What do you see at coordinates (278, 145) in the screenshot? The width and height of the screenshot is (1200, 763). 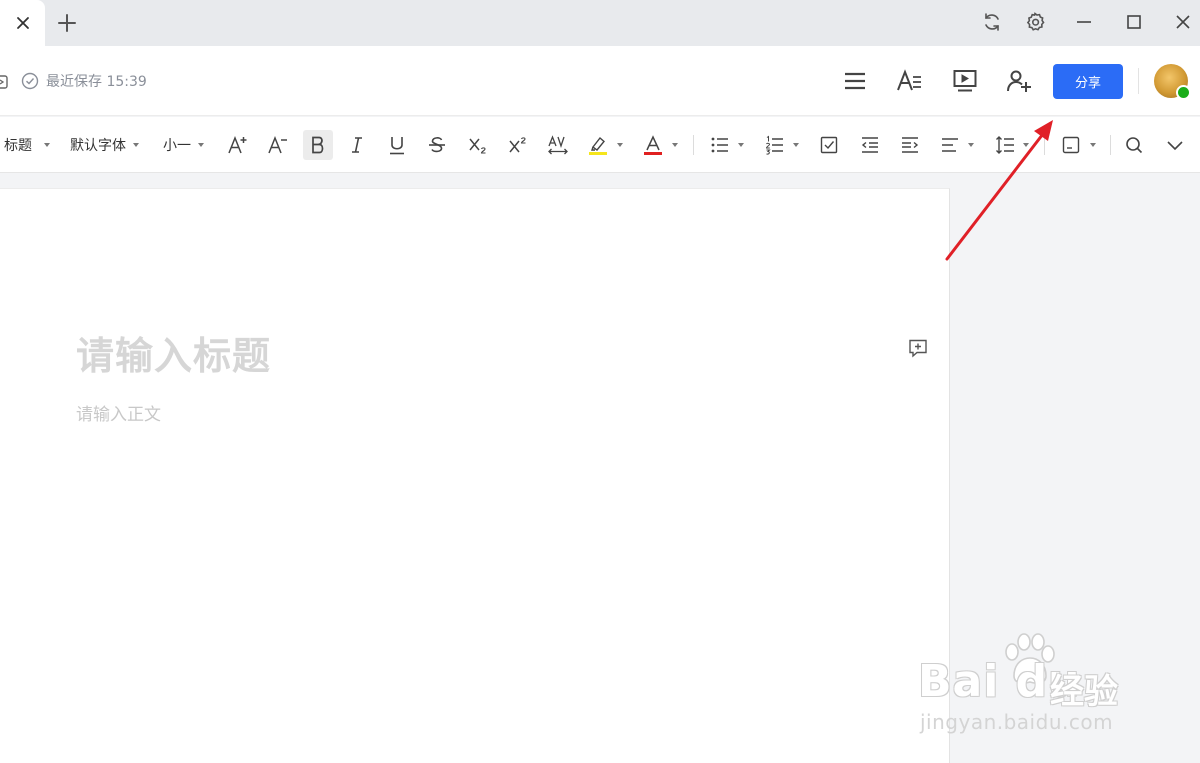 I see `decrease-font-icon` at bounding box center [278, 145].